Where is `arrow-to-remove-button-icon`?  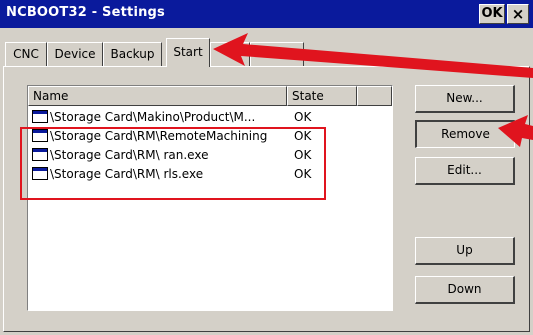
arrow-to-remove-button-icon is located at coordinates (515, 131).